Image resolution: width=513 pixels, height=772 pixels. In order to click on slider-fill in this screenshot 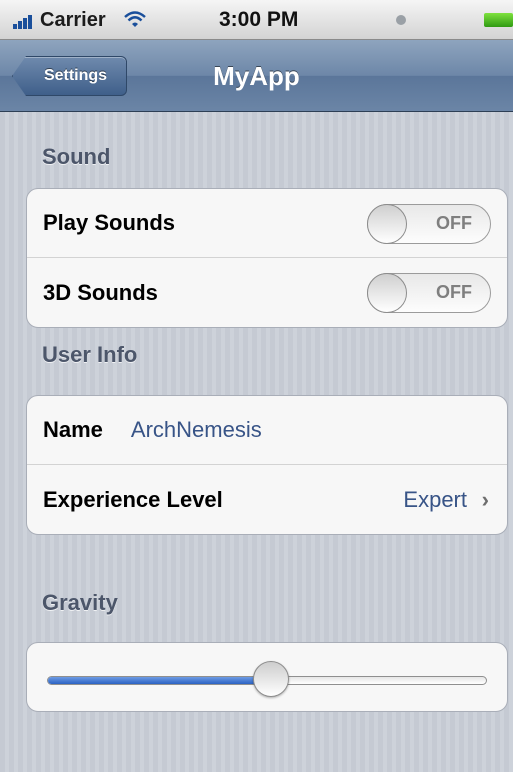, I will do `click(160, 680)`.